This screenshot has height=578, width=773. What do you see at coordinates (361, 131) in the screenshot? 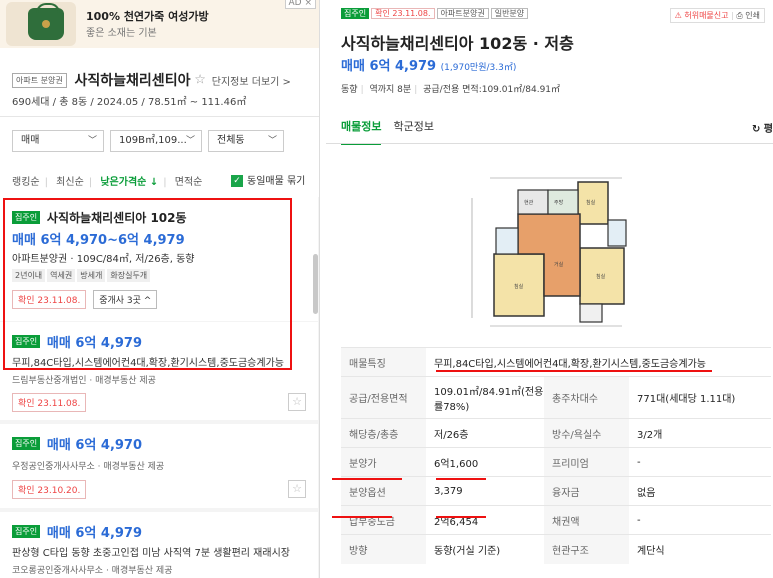
I see `tab-listing-info: 매물정보` at bounding box center [361, 131].